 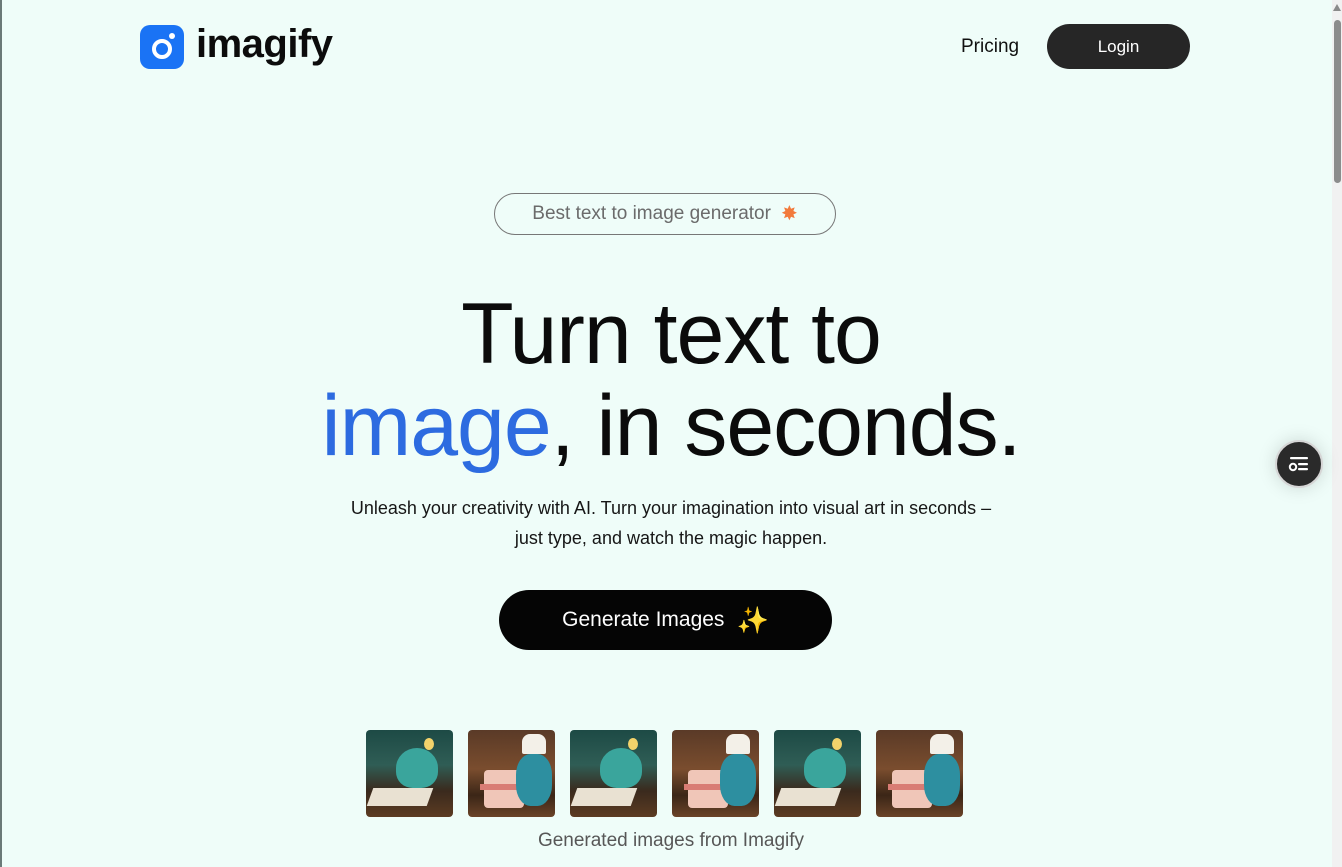 I want to click on brand-name: imagify, so click(x=264, y=44).